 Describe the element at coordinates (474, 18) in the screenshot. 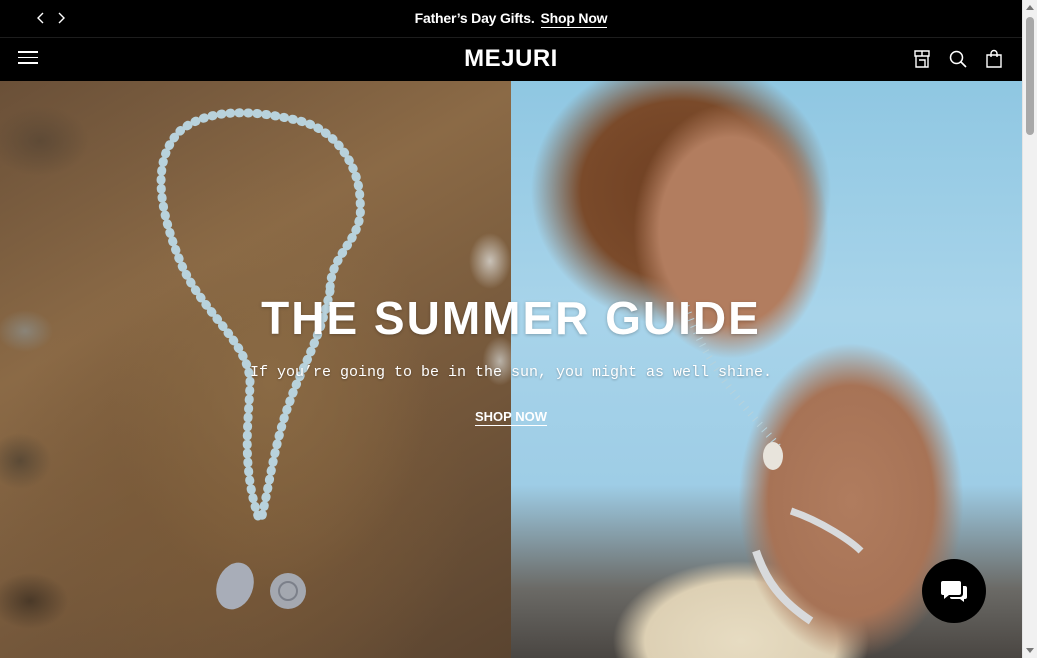

I see `announcement-text: Father’s Day Gifts.` at that location.